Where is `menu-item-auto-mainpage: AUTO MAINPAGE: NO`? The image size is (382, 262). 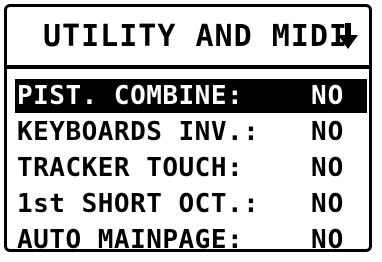 menu-item-auto-mainpage: AUTO MAINPAGE: NO is located at coordinates (191, 237).